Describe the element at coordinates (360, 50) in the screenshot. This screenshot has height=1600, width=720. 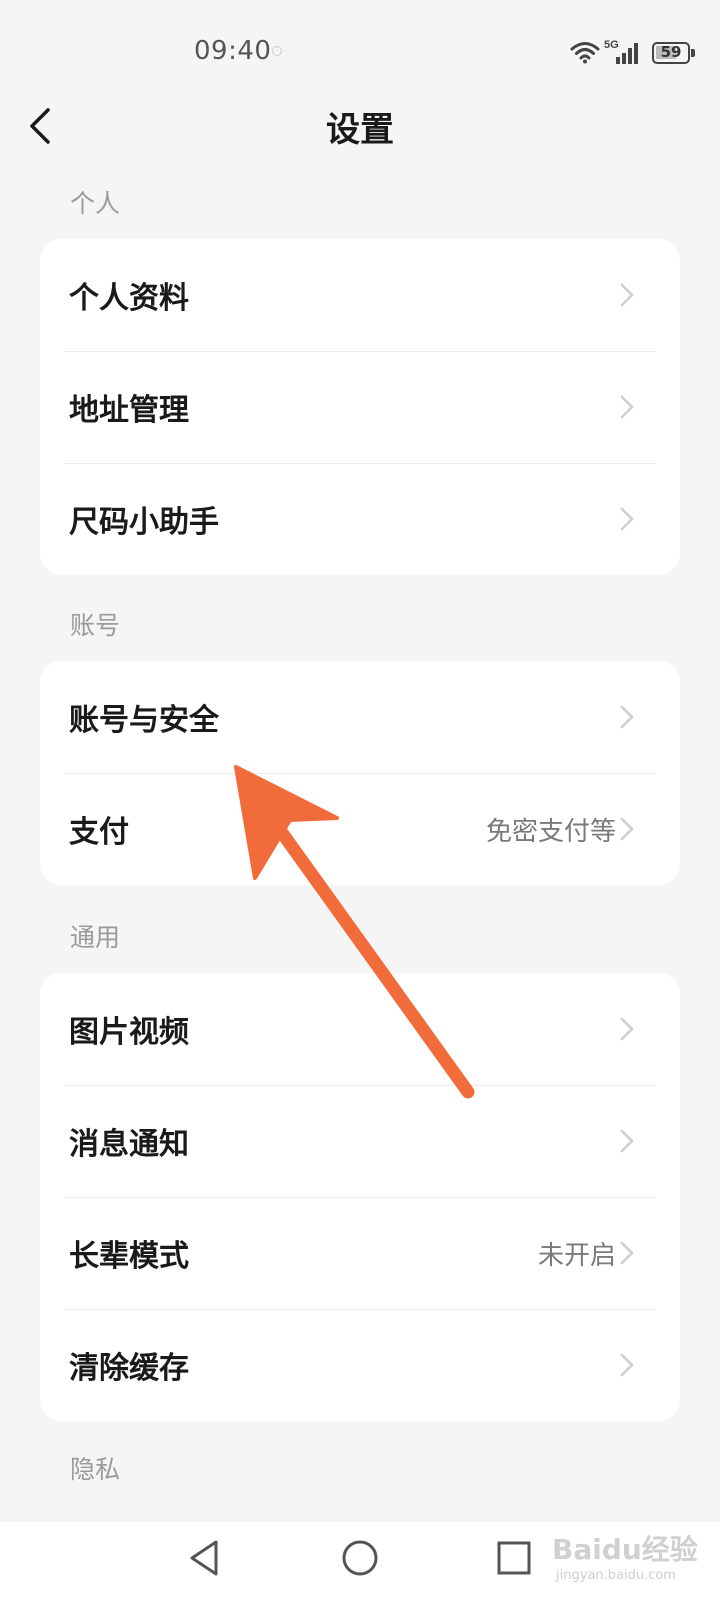
I see `status-bar: 09:40 5G 59` at that location.